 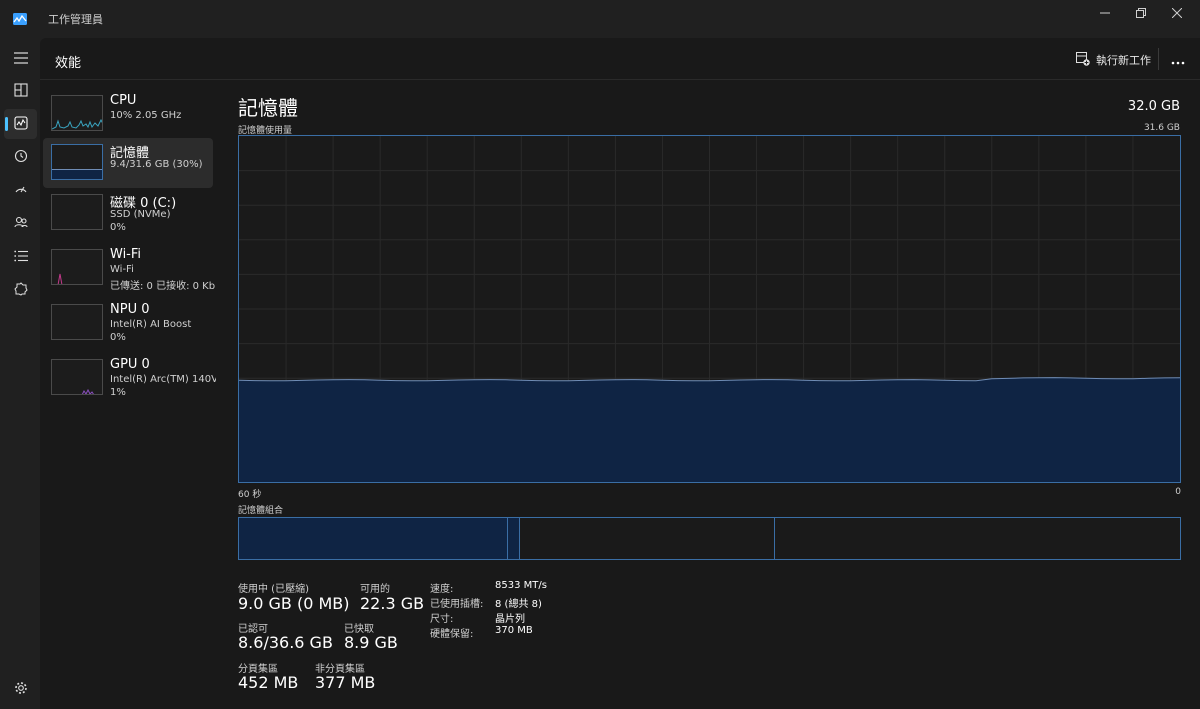 What do you see at coordinates (77, 212) in the screenshot?
I see `disk-thumbnail-graph` at bounding box center [77, 212].